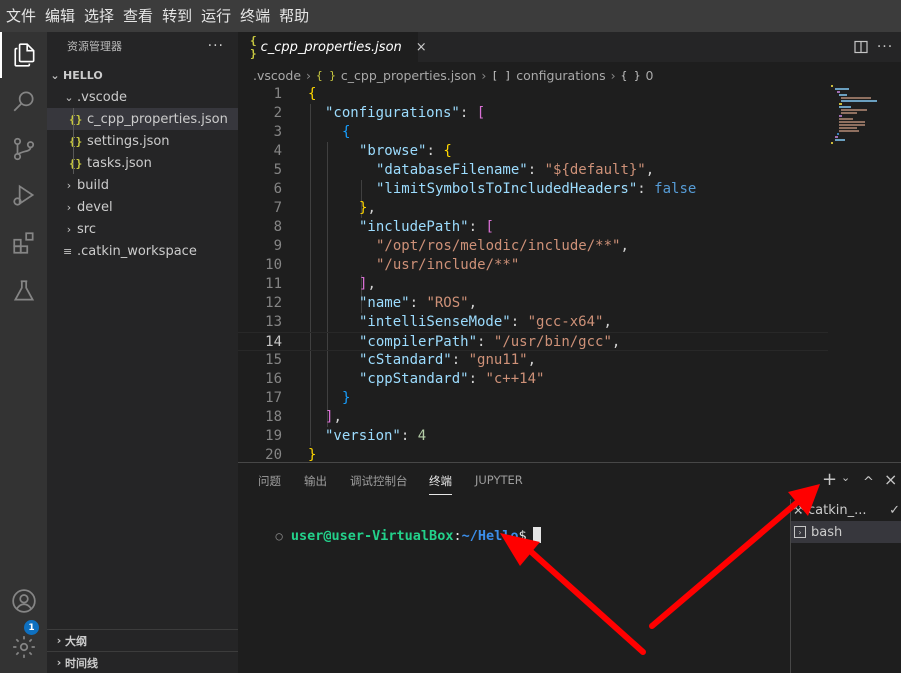 The height and width of the screenshot is (673, 901). I want to click on tree-item-build: › build, so click(142, 185).